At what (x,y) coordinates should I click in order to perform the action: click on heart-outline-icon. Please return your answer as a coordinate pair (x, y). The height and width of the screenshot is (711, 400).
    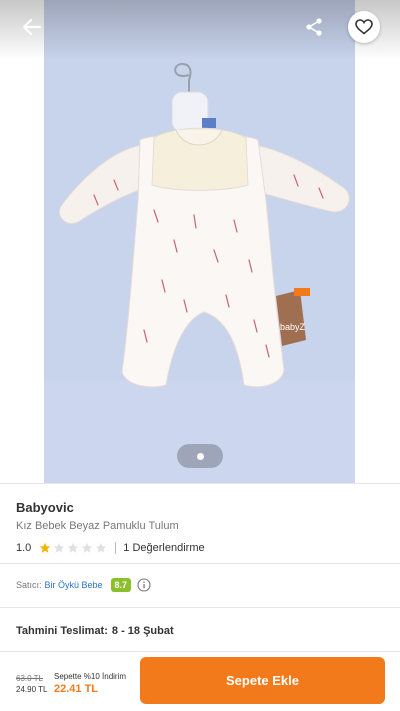
    Looking at the image, I should click on (364, 27).